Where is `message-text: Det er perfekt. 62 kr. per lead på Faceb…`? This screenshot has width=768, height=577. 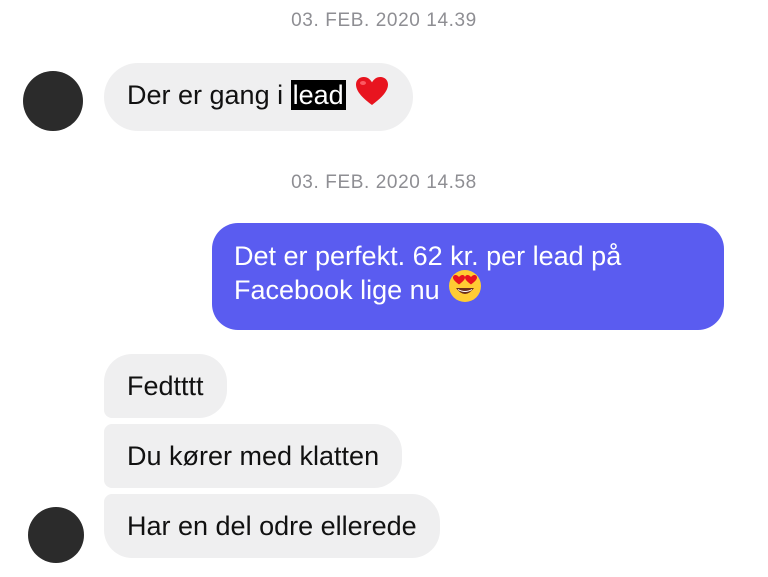
message-text: Det er perfekt. 62 kr. per lead på Faceb… is located at coordinates (428, 273).